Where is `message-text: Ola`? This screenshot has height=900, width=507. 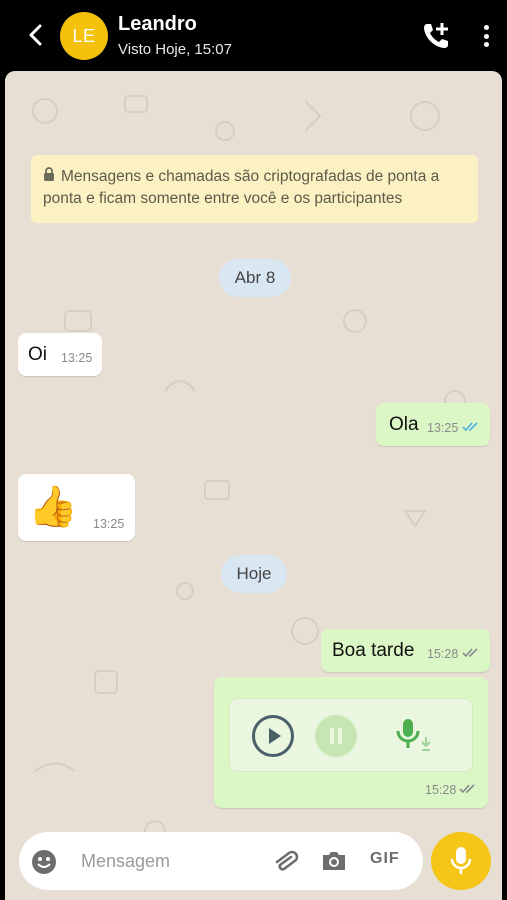
message-text: Ola is located at coordinates (404, 424).